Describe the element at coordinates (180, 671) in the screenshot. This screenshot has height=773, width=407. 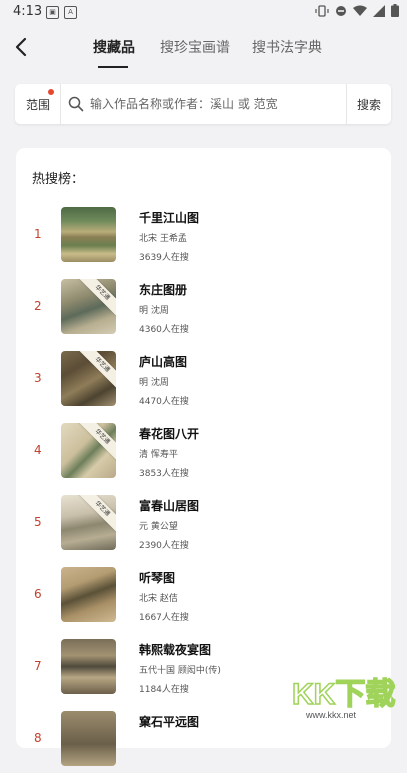
I see `artwork-meta: 五代十国 顾闳中(传)` at that location.